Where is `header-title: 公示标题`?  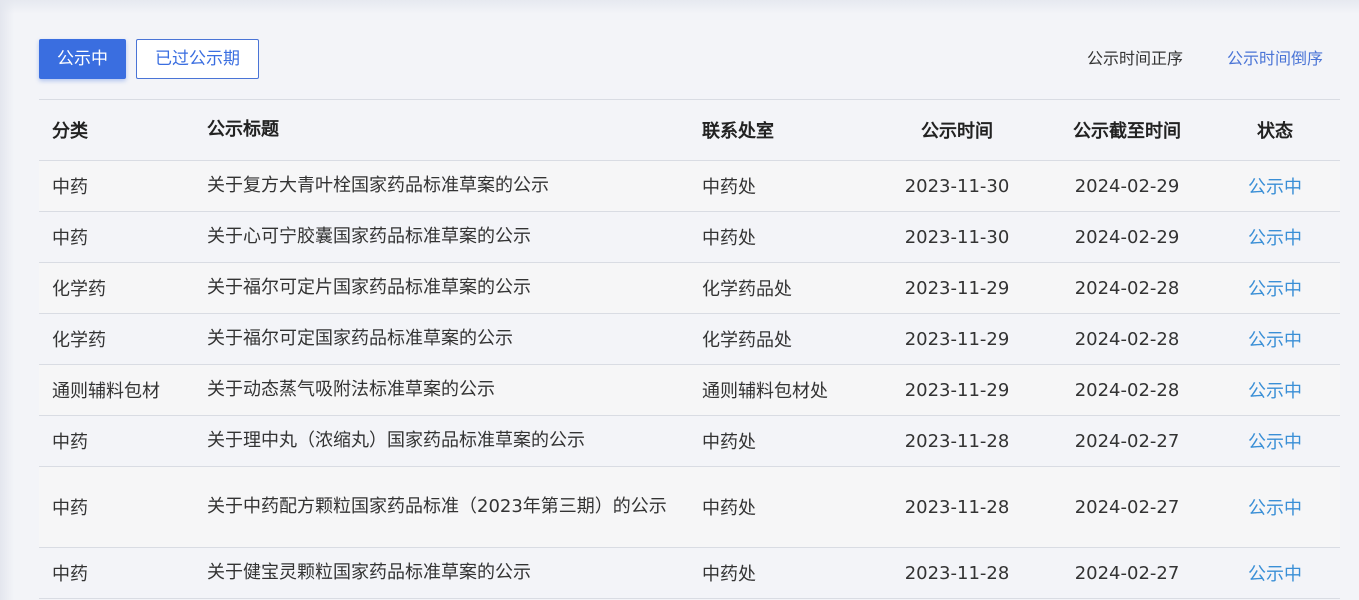 header-title: 公示标题 is located at coordinates (243, 129).